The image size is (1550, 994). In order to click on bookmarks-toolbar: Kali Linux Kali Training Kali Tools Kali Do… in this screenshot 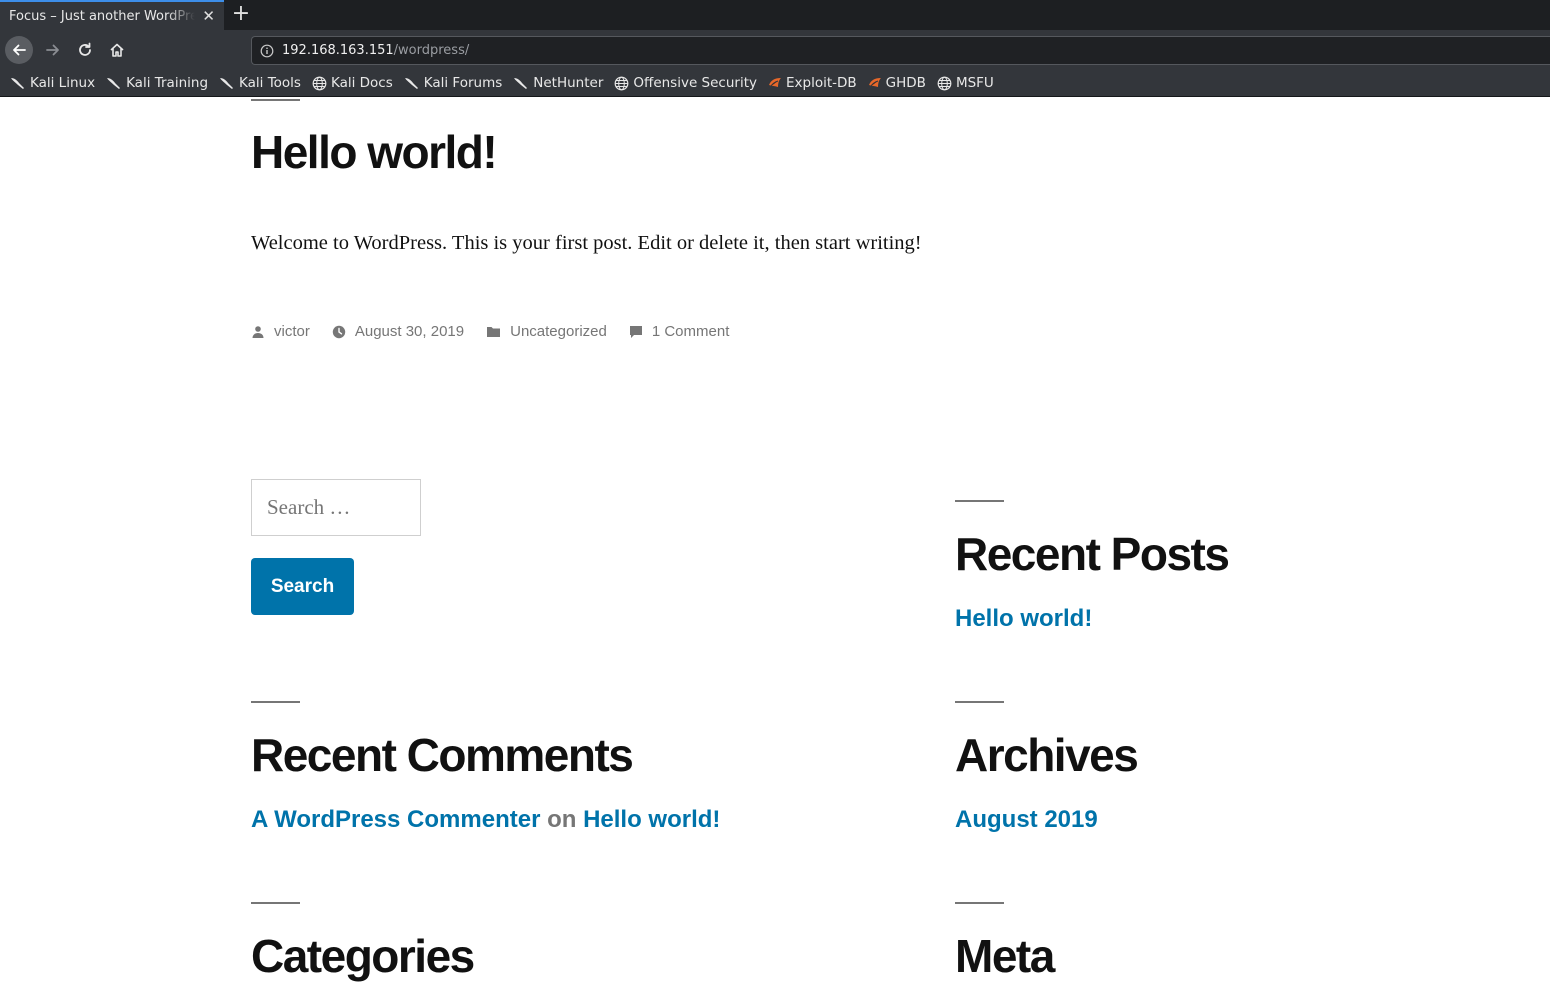, I will do `click(775, 83)`.